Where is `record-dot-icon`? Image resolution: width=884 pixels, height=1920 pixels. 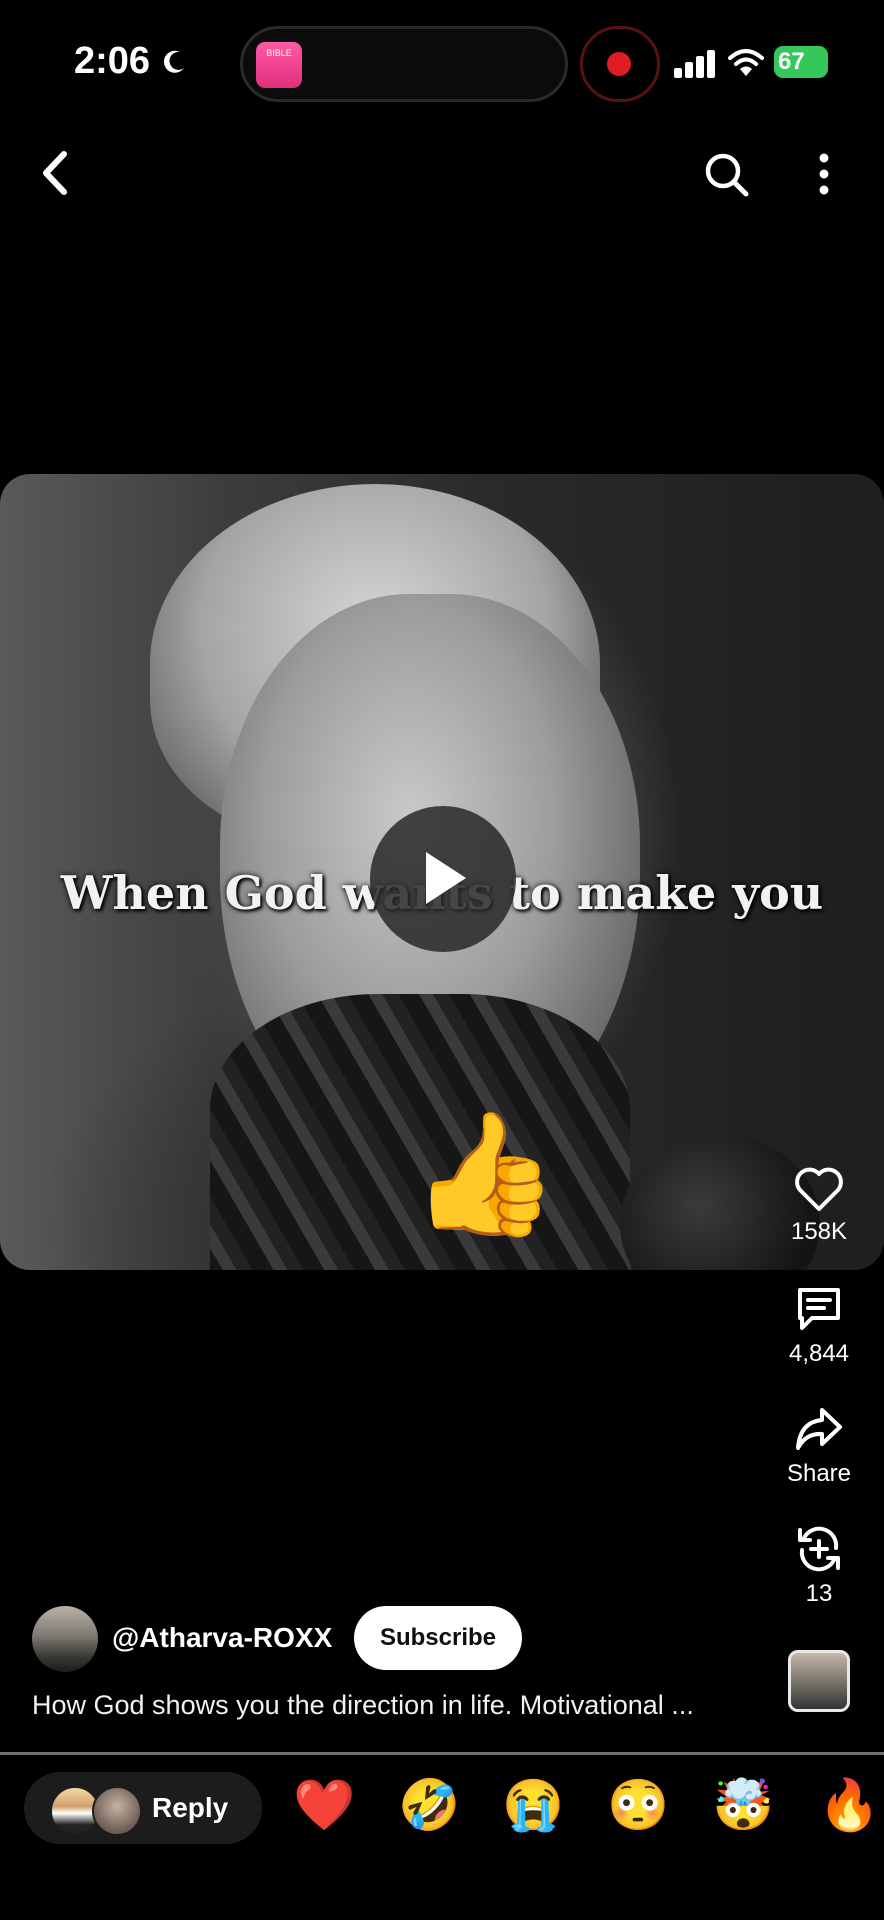 record-dot-icon is located at coordinates (619, 64).